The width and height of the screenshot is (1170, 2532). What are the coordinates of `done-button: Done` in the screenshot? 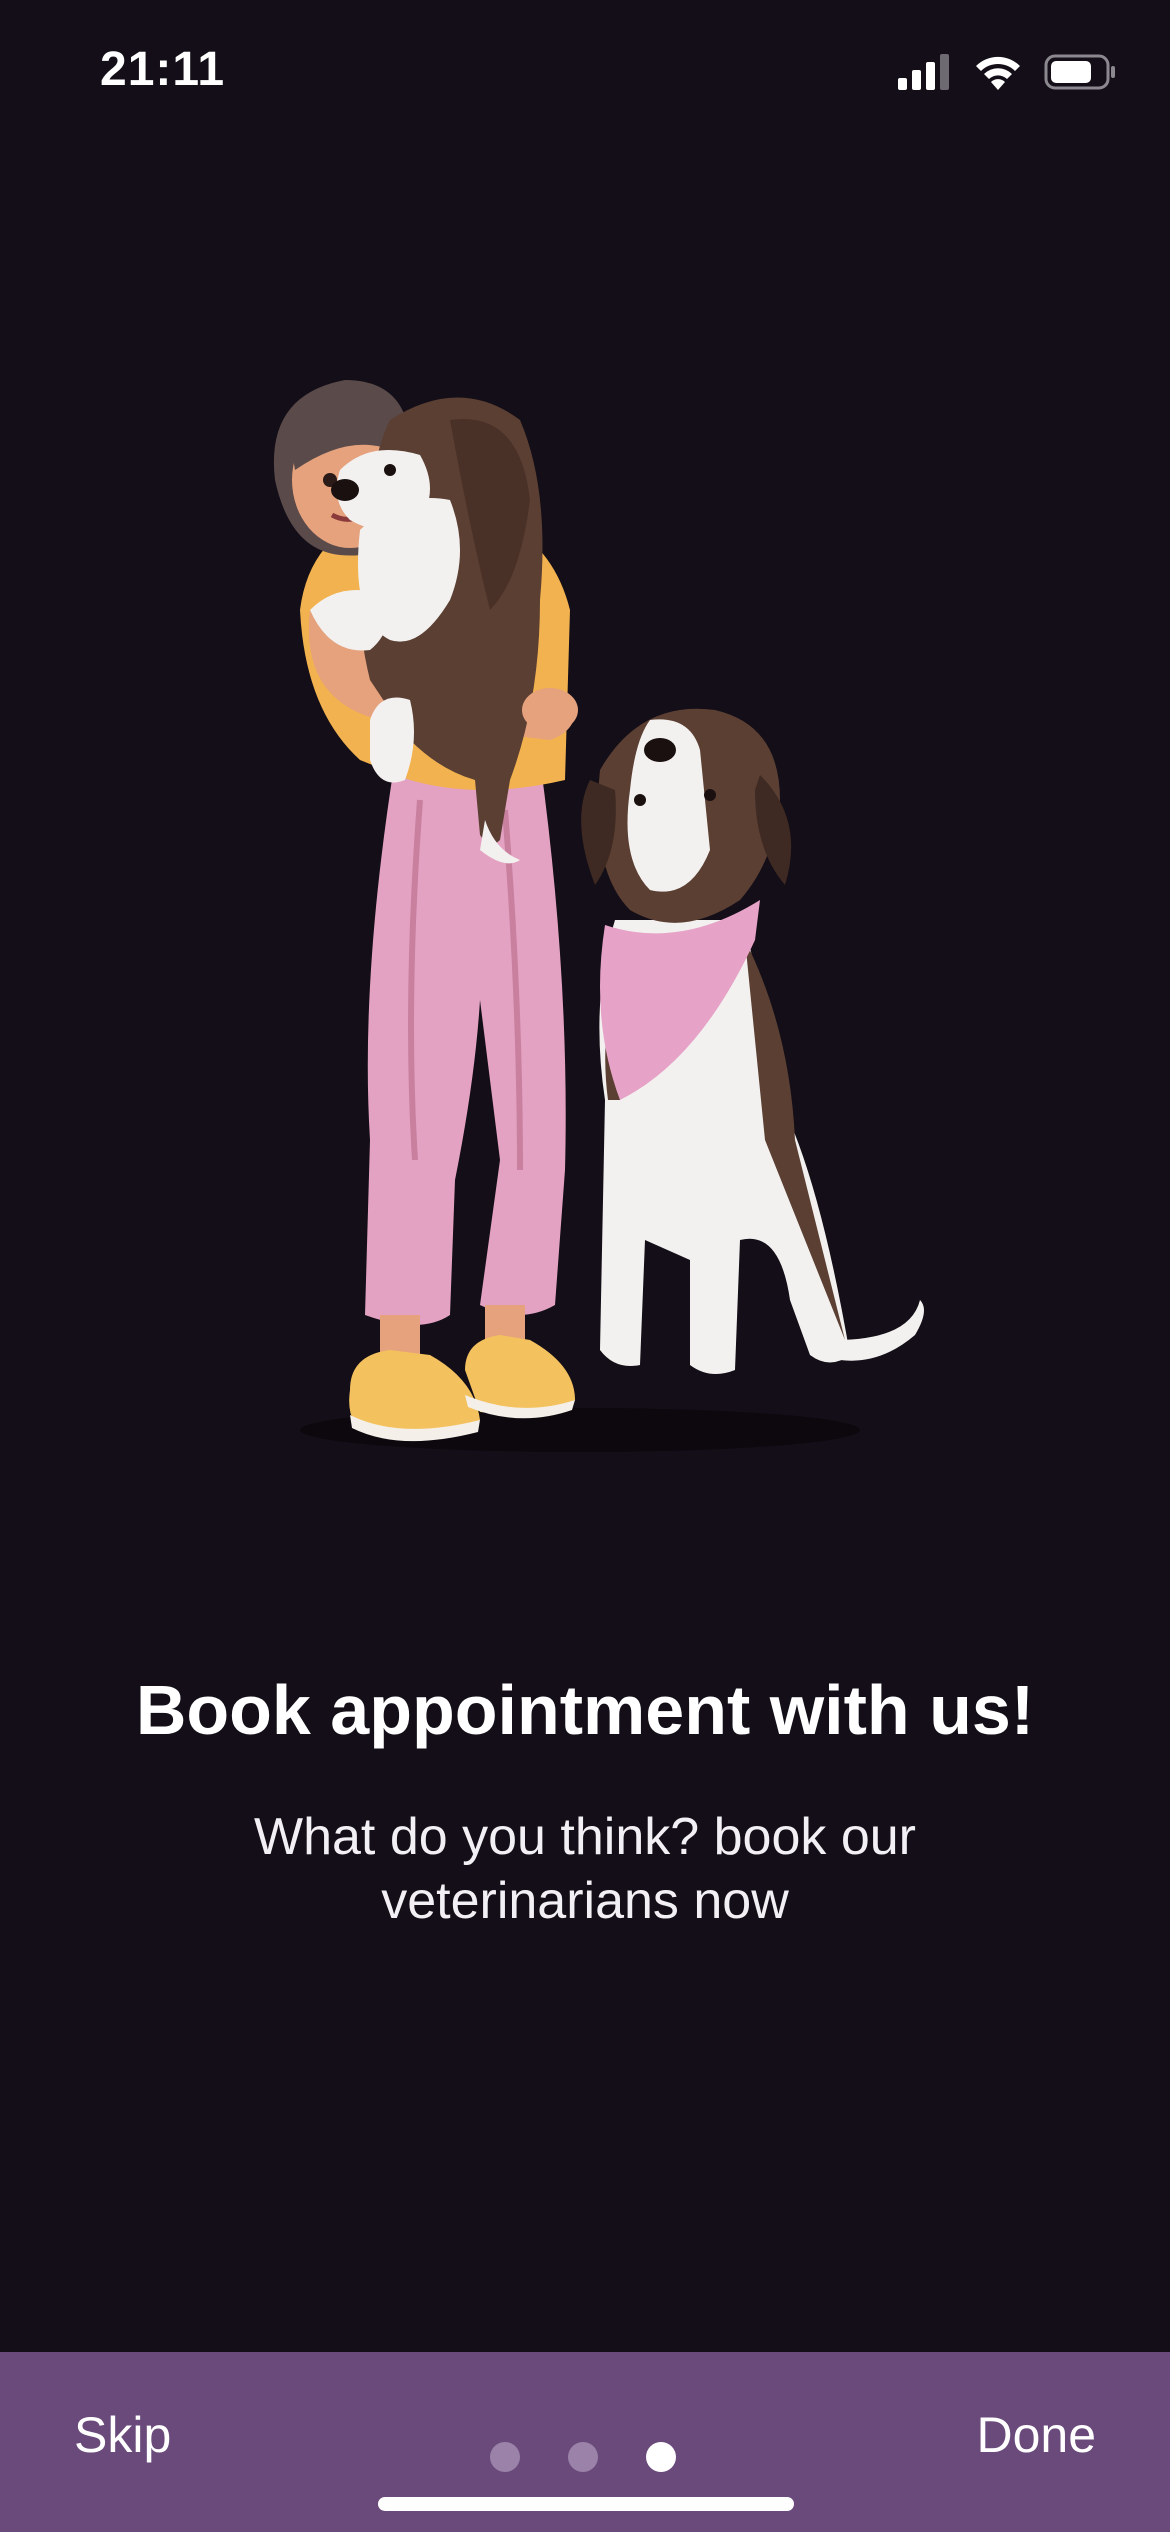 It's located at (1036, 2435).